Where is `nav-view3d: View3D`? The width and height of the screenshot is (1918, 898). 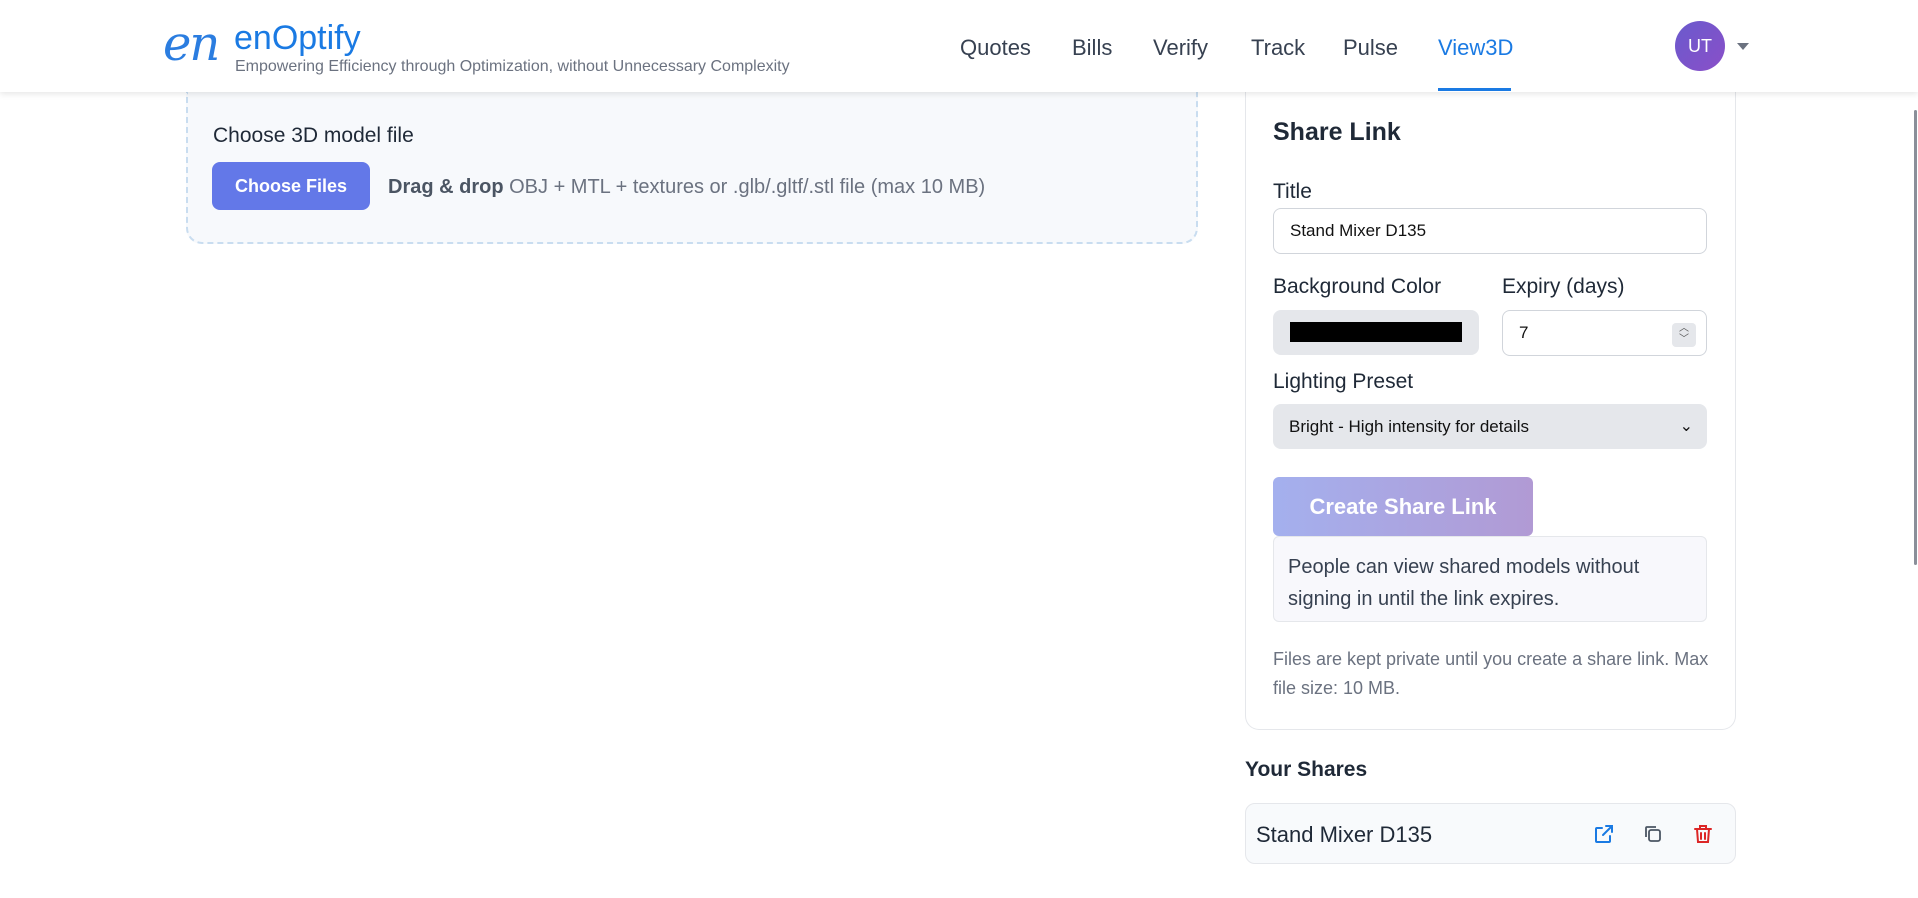
nav-view3d: View3D is located at coordinates (1475, 48).